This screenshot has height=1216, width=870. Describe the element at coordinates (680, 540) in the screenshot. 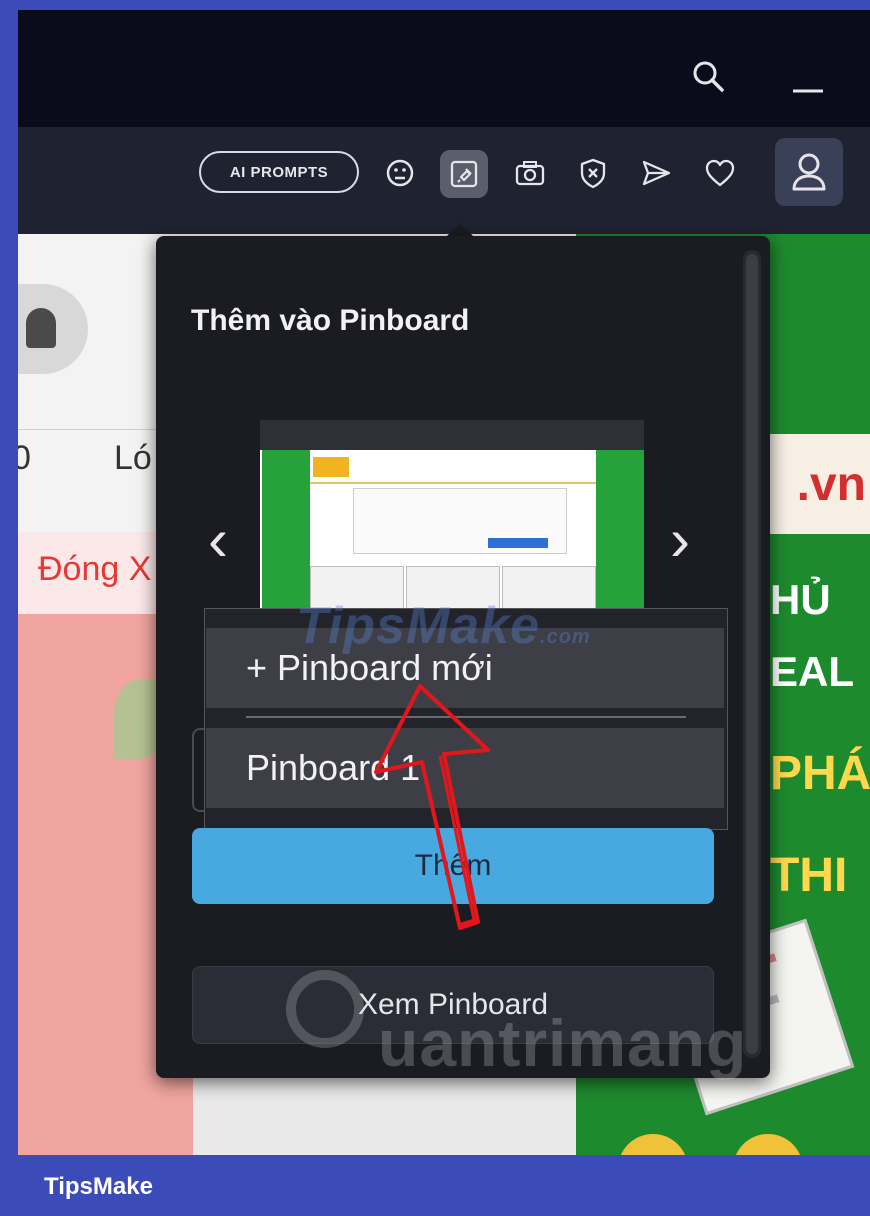

I see `next-arrow-icon: ›` at that location.